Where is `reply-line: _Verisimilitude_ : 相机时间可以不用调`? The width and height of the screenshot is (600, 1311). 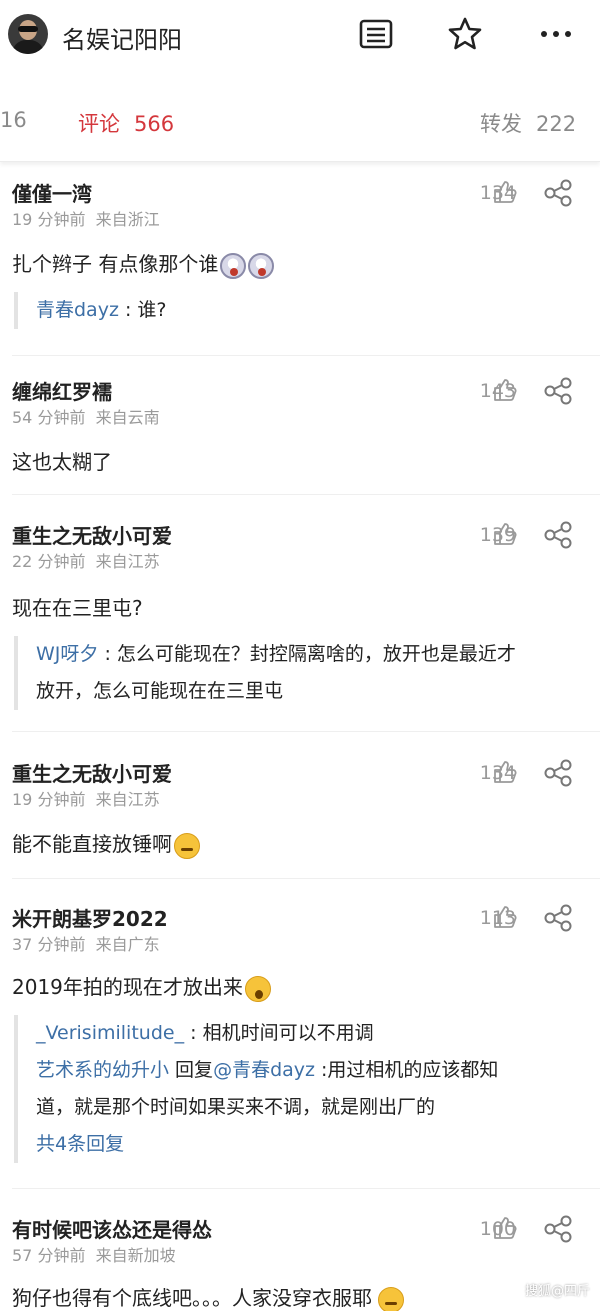
reply-line: _Verisimilitude_ : 相机时间可以不用调 is located at coordinates (311, 1033).